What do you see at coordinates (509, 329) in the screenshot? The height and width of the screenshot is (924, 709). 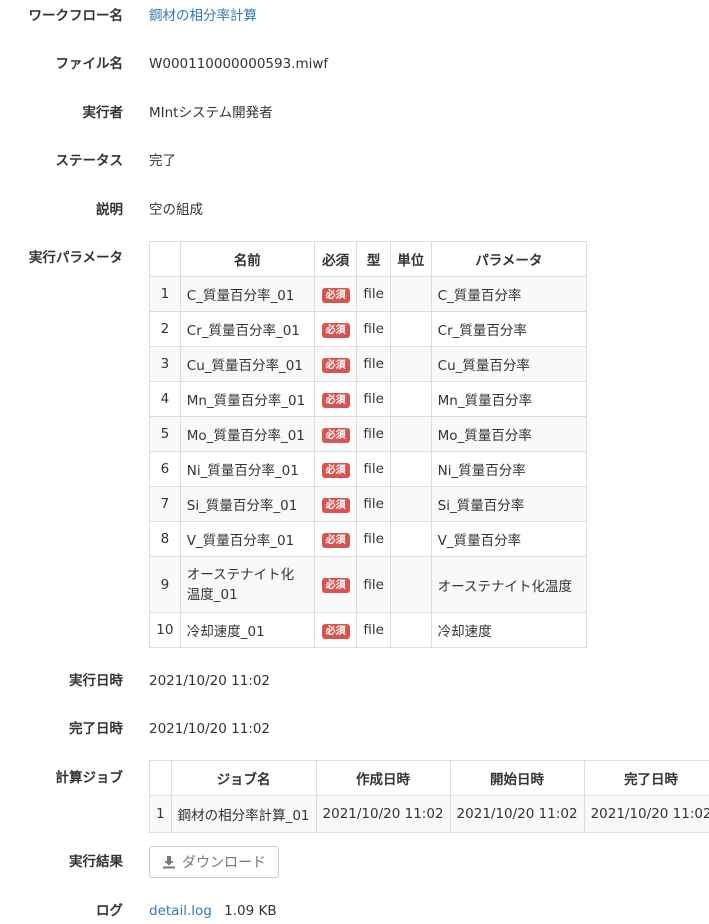 I see `row-param: Cr_質量百分率` at bounding box center [509, 329].